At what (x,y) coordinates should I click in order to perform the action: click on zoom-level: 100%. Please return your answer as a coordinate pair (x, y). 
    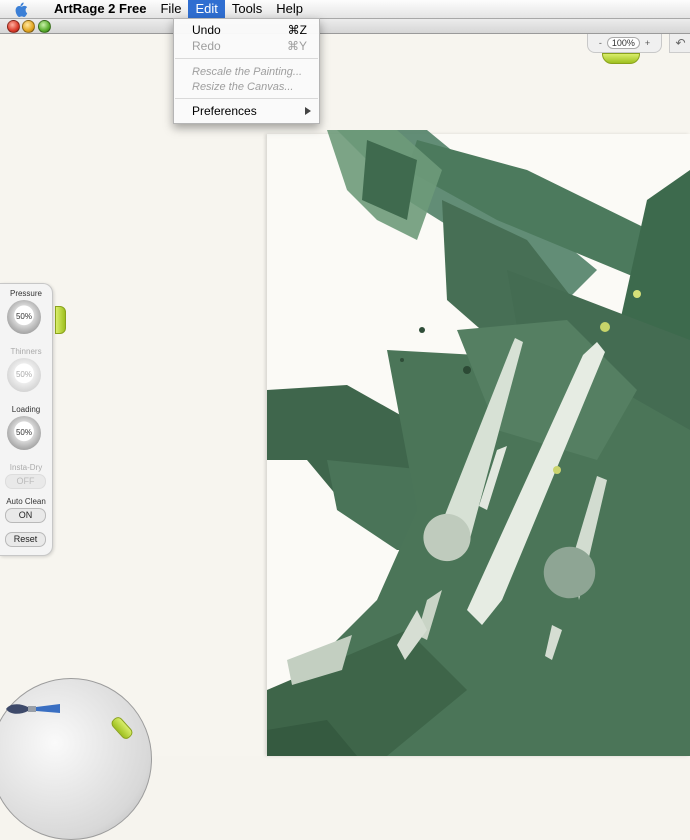
    Looking at the image, I should click on (623, 43).